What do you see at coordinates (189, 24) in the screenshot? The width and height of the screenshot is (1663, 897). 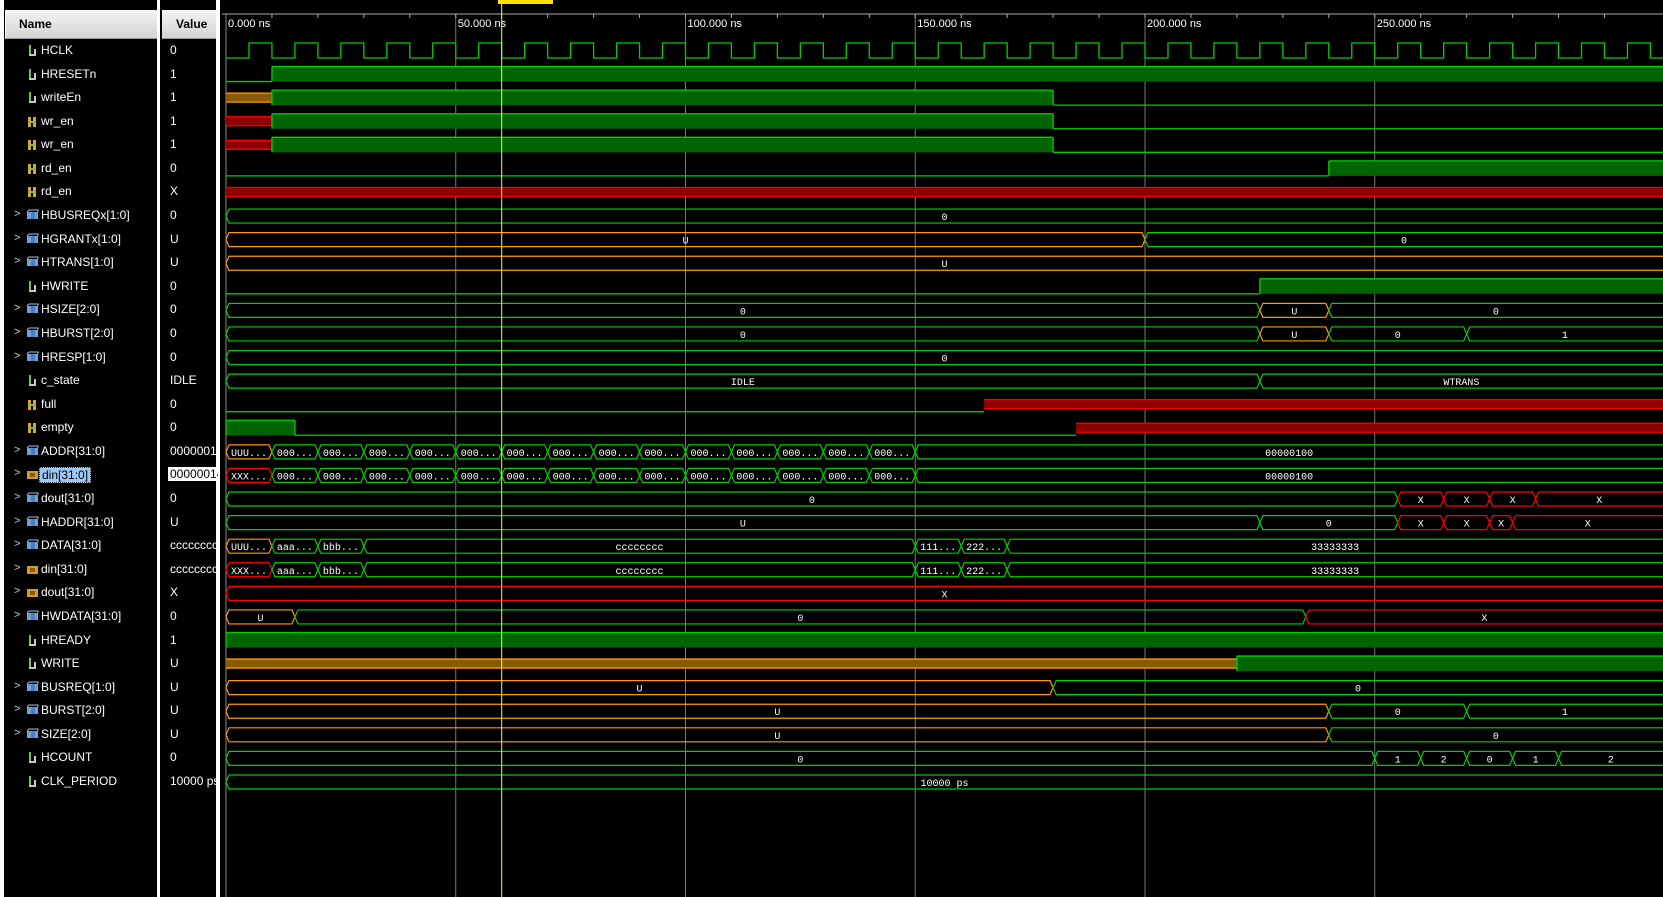 I see `value-column-header: Value` at bounding box center [189, 24].